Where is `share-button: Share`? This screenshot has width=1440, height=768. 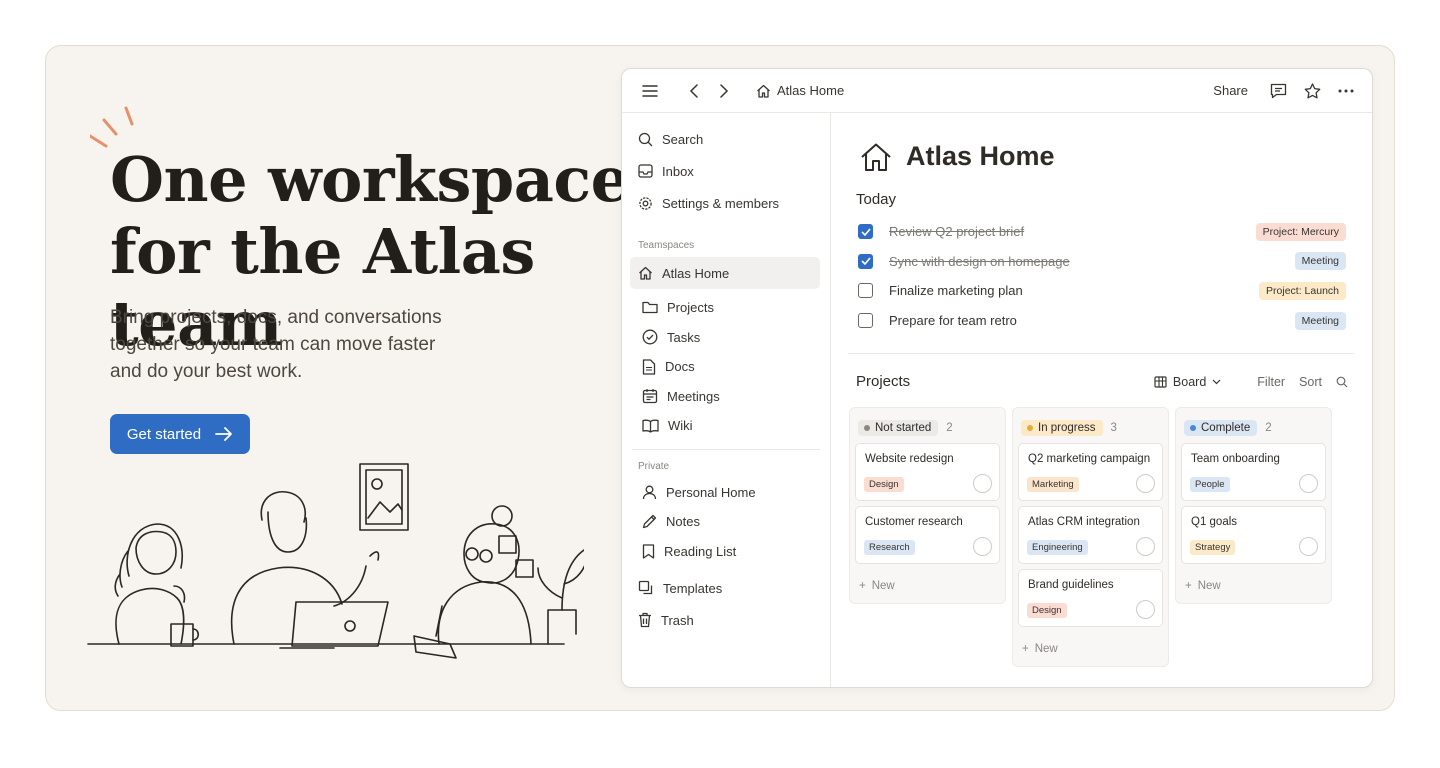
share-button: Share is located at coordinates (1230, 90).